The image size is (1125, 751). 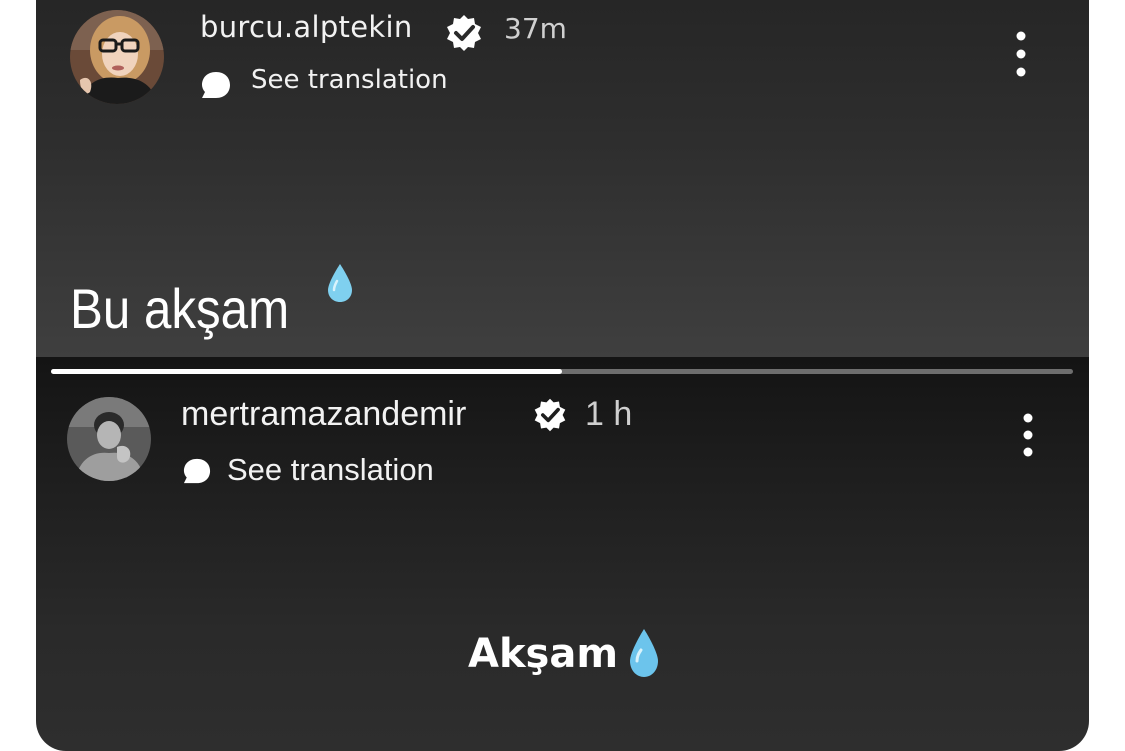 I want to click on story-progress-fill, so click(x=306, y=371).